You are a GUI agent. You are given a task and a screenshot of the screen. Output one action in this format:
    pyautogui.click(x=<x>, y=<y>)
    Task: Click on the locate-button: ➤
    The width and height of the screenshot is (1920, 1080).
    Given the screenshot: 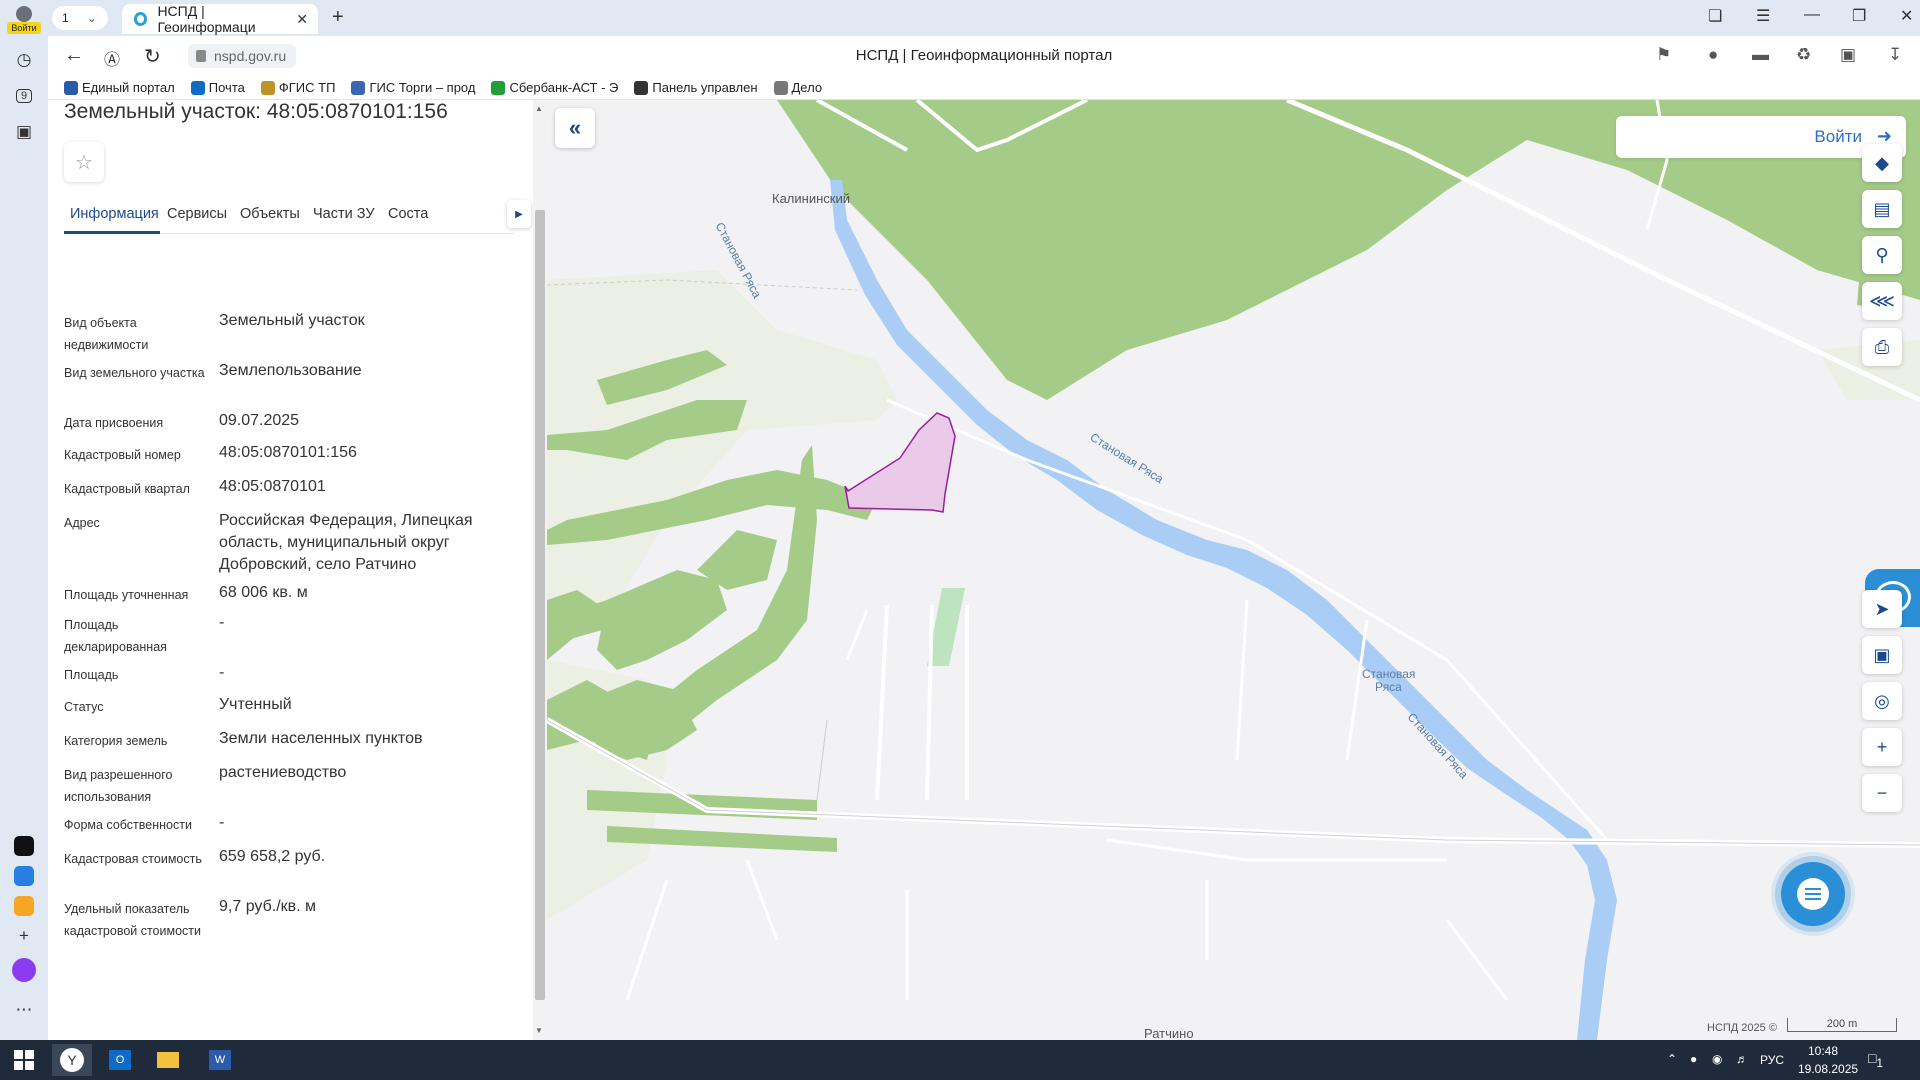 What is the action you would take?
    pyautogui.click(x=1882, y=609)
    